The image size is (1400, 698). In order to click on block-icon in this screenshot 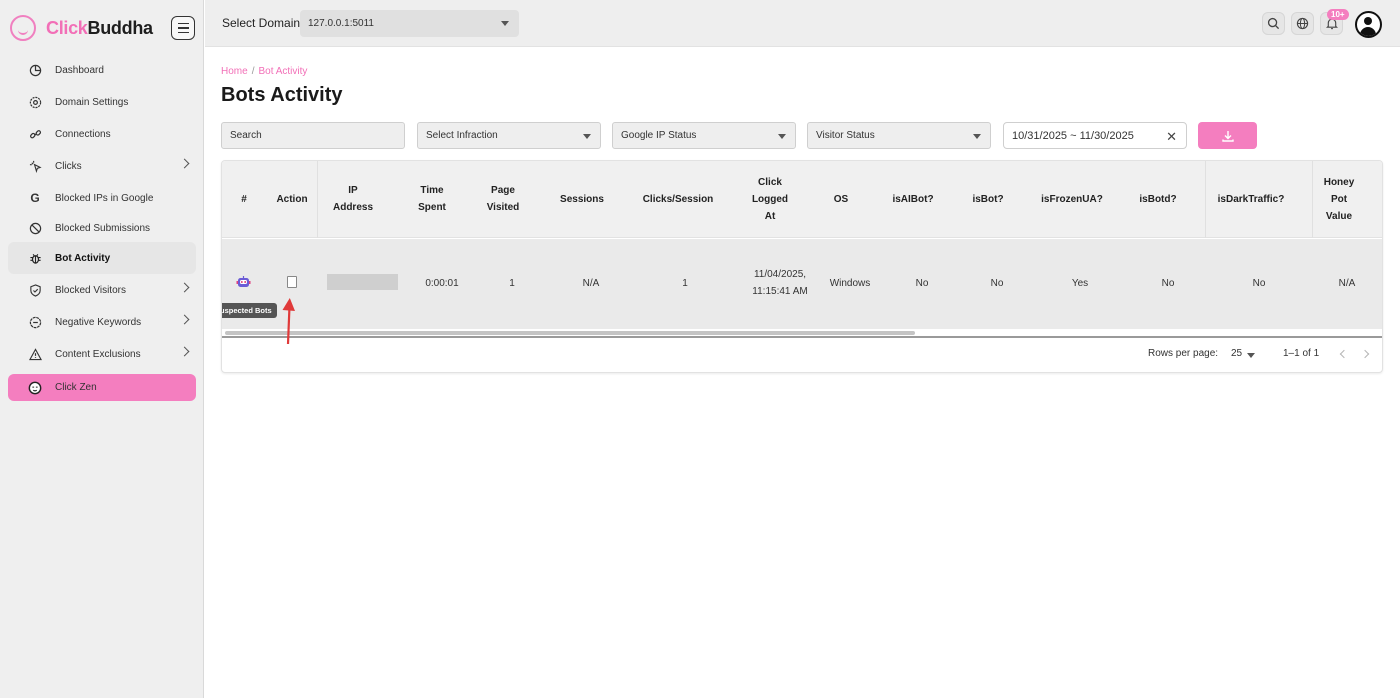, I will do `click(35, 228)`.